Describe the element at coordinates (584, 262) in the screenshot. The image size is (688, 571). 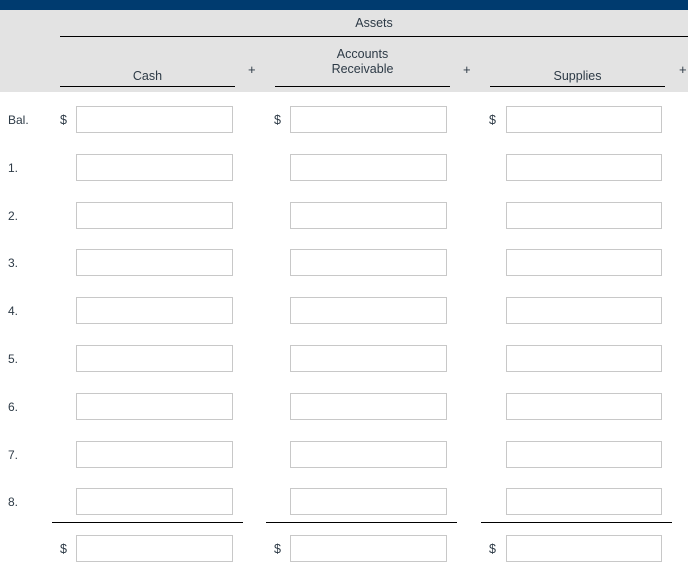
I see `row-3-input-col2` at that location.